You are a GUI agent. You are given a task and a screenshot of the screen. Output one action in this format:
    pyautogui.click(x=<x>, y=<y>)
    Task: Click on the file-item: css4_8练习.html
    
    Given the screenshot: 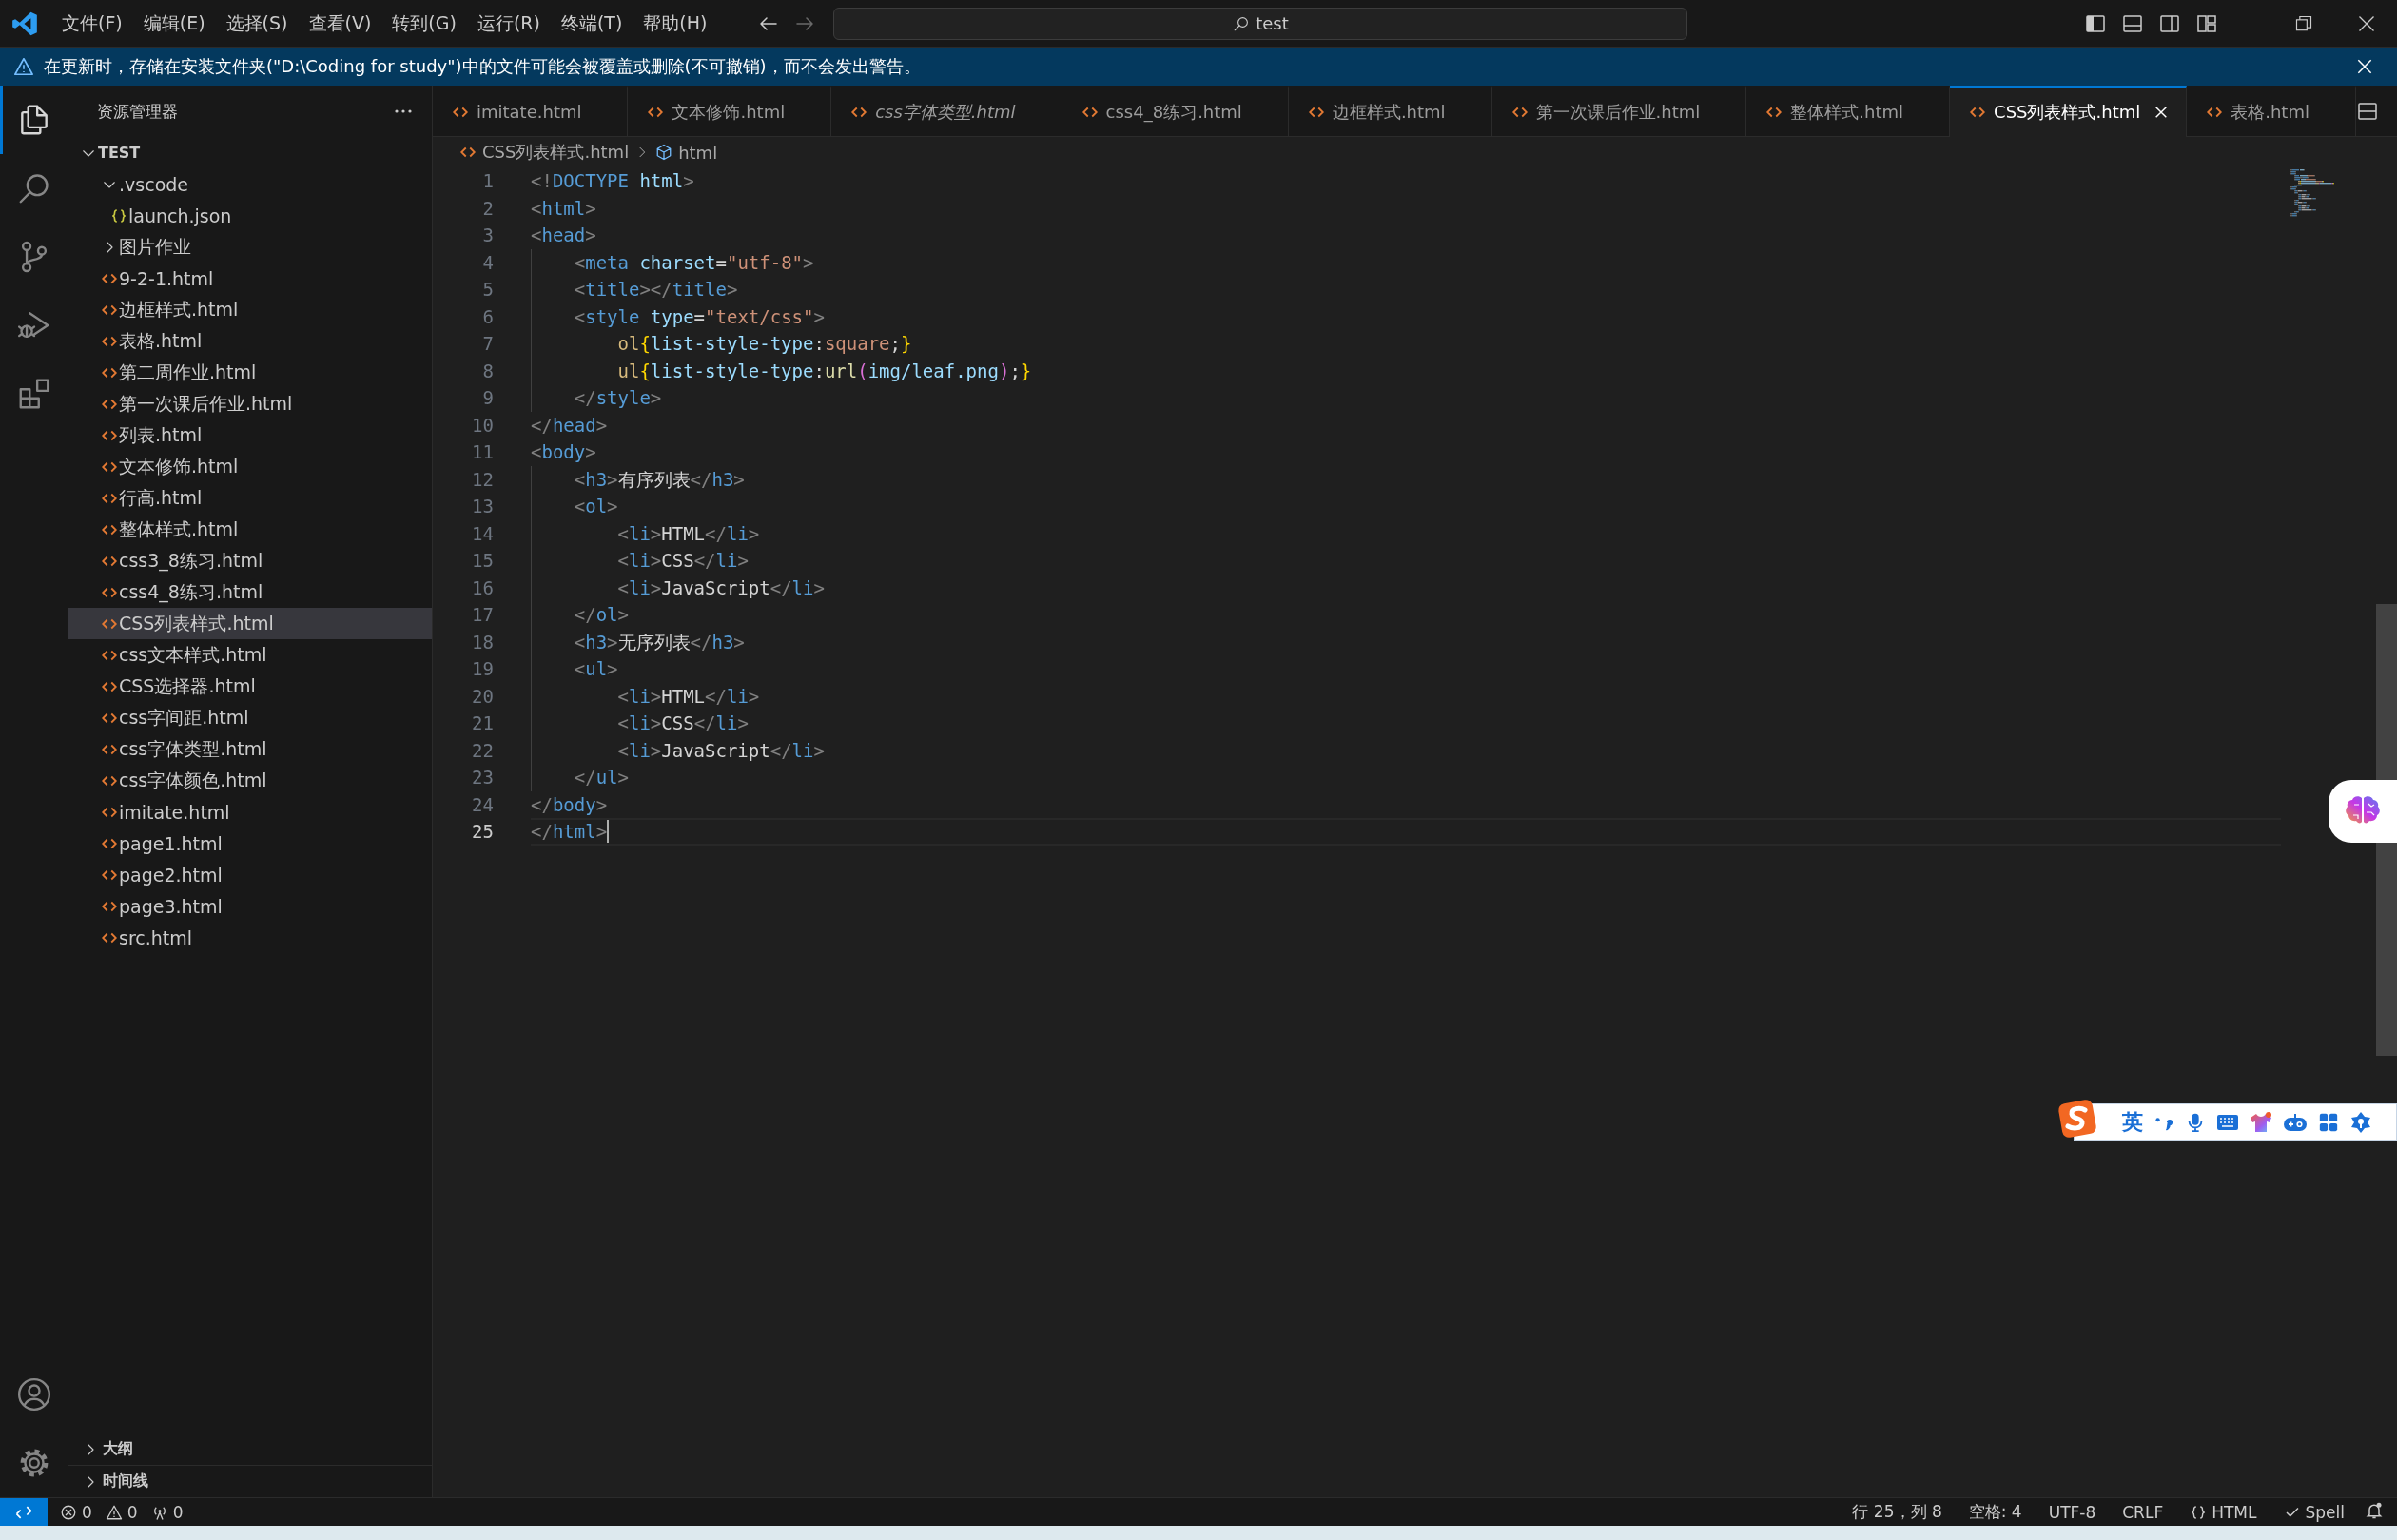 What is the action you would take?
    pyautogui.click(x=250, y=592)
    